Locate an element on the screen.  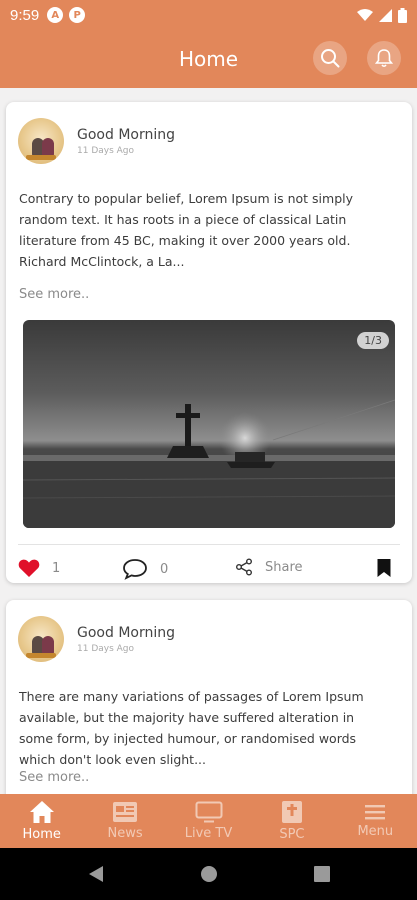
search-icon is located at coordinates (330, 58).